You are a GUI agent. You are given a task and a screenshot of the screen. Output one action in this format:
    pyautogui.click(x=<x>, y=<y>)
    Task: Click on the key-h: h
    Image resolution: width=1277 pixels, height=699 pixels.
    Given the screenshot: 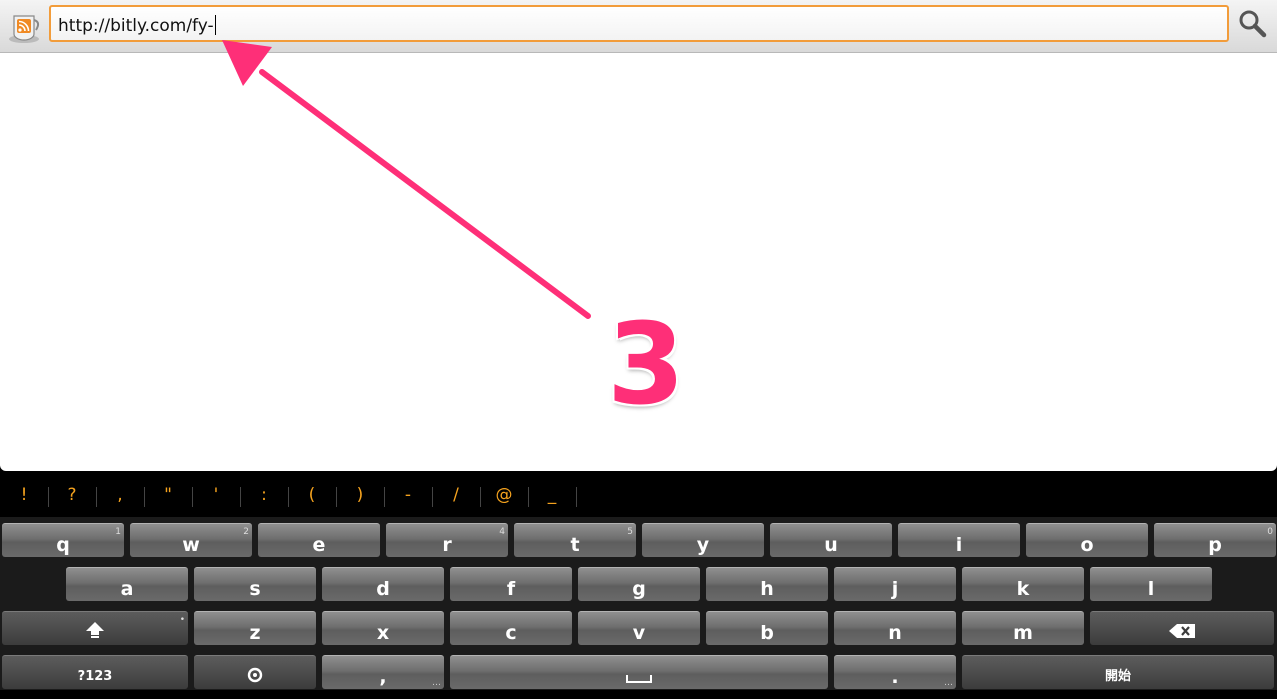 What is the action you would take?
    pyautogui.click(x=767, y=584)
    